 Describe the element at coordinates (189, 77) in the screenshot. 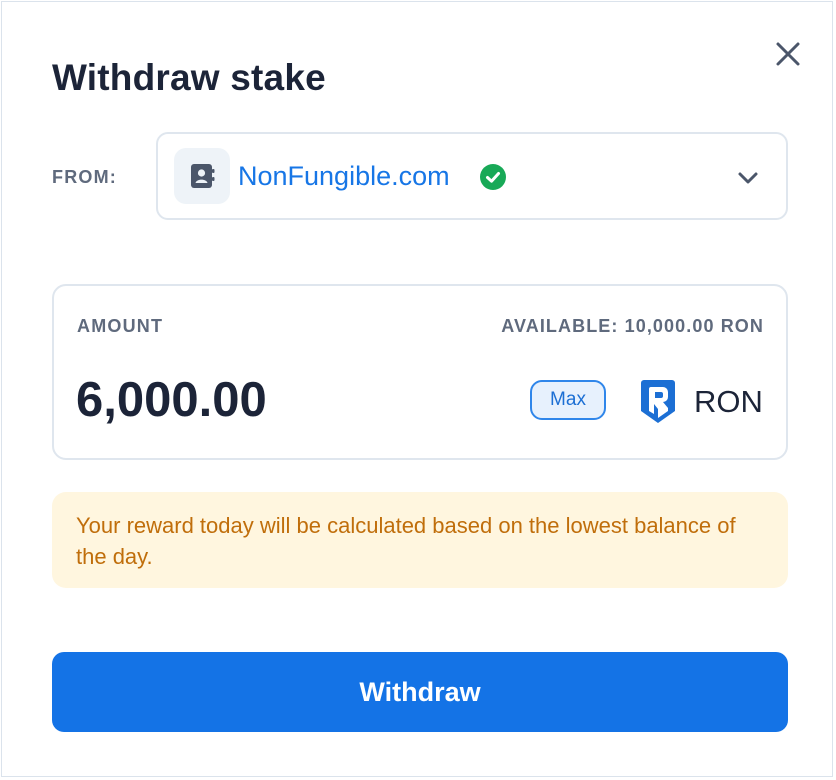

I see `dialog-title: Withdraw stake` at that location.